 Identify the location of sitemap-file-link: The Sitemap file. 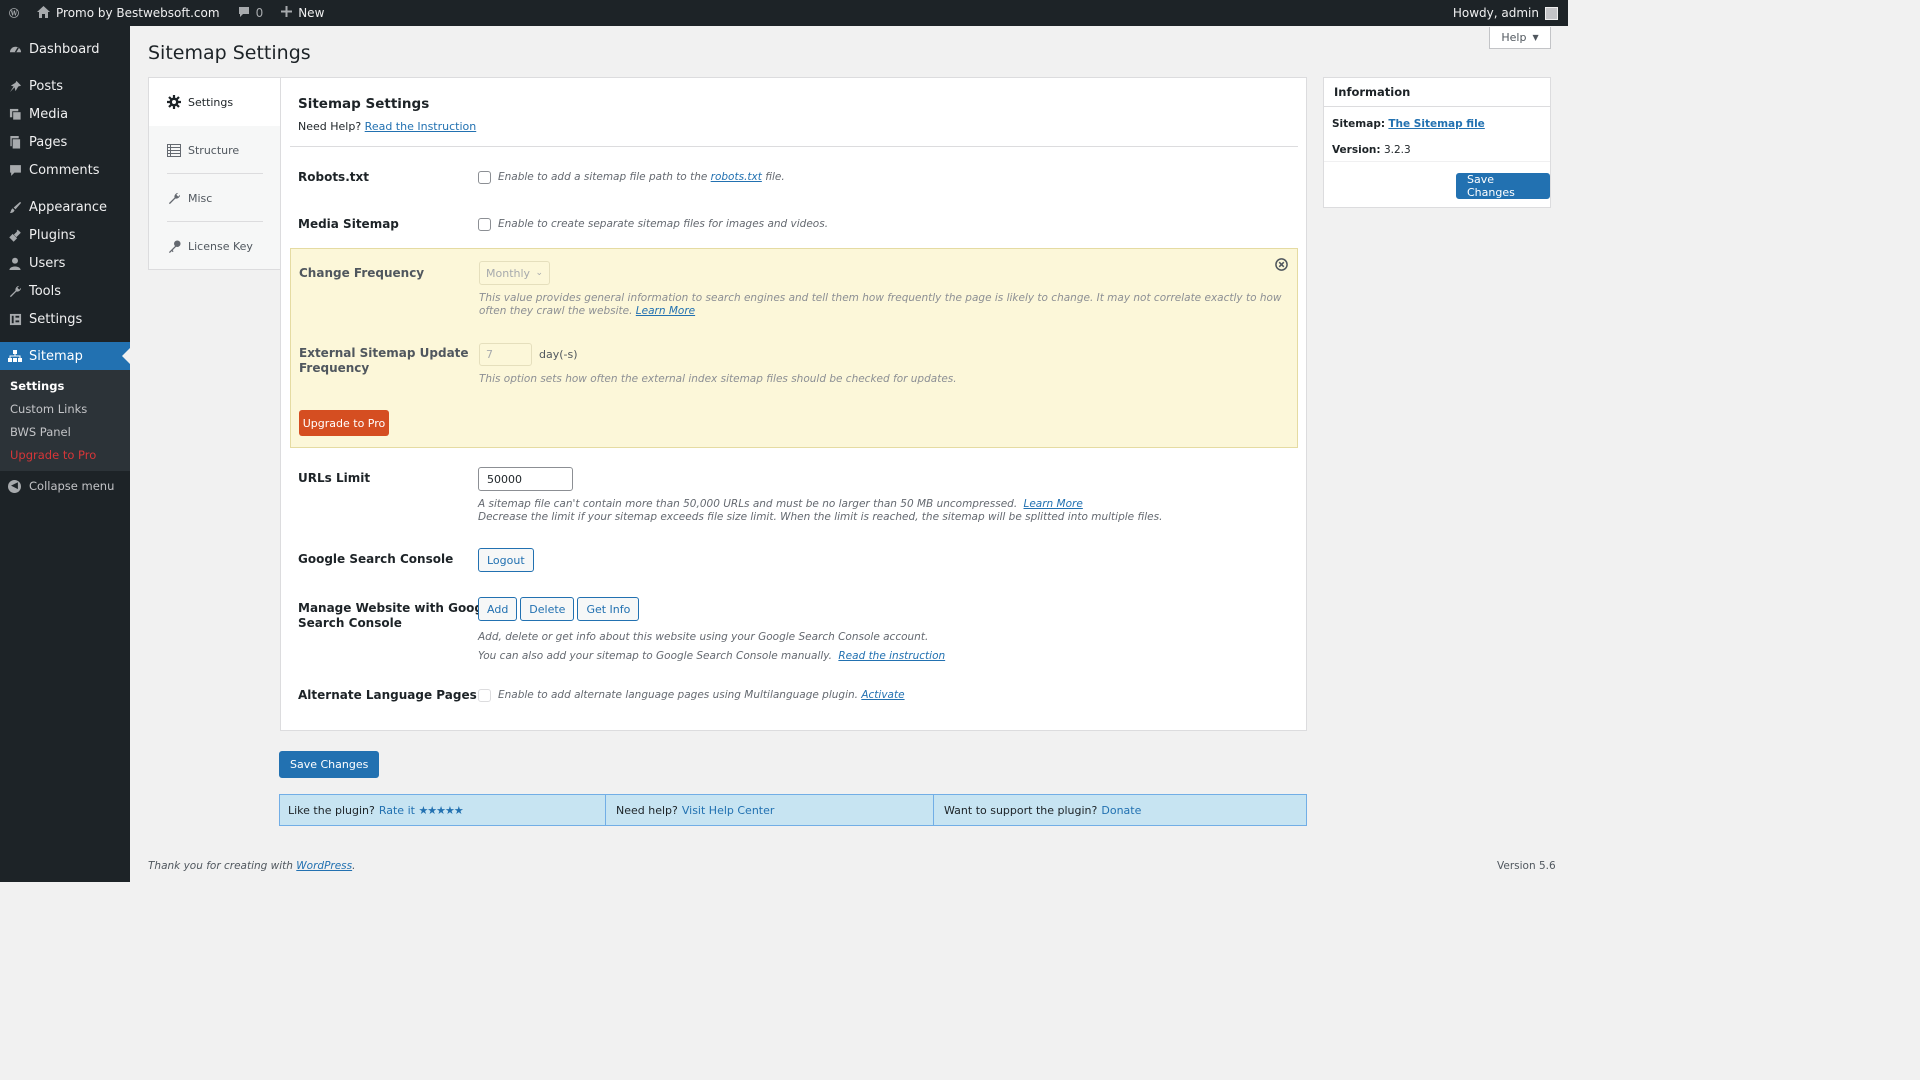
(1436, 124).